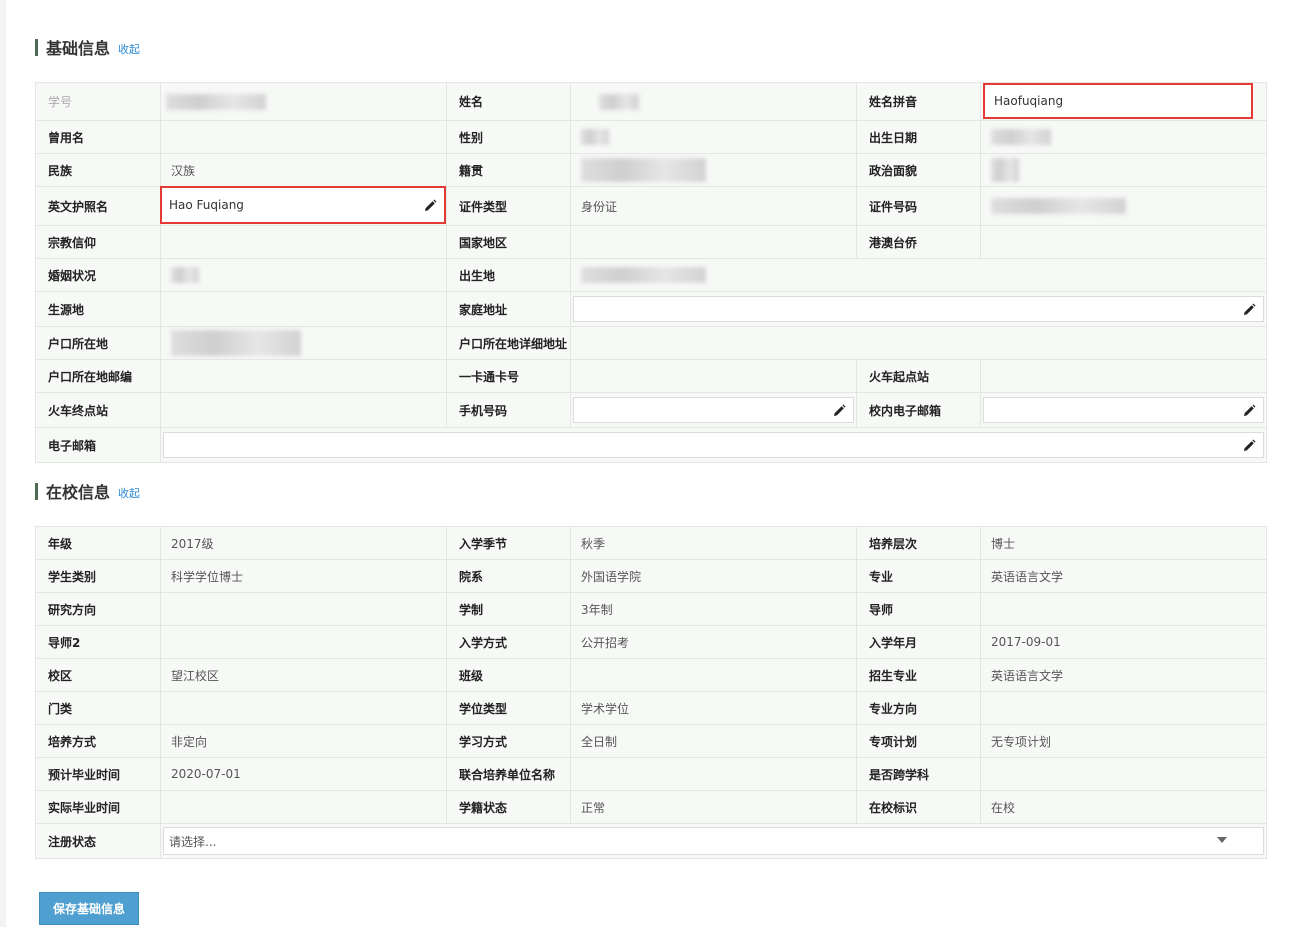 The image size is (1295, 927). I want to click on value-country-region, so click(713, 242).